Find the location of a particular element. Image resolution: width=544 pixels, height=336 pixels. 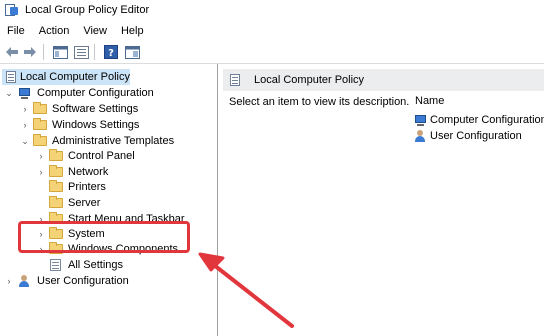

tree-item-label: Printers is located at coordinates (87, 187).